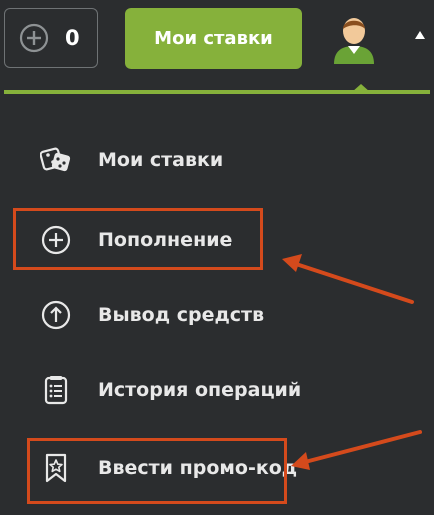  I want to click on menu-item-withdraw: Вывод средств, so click(152, 315).